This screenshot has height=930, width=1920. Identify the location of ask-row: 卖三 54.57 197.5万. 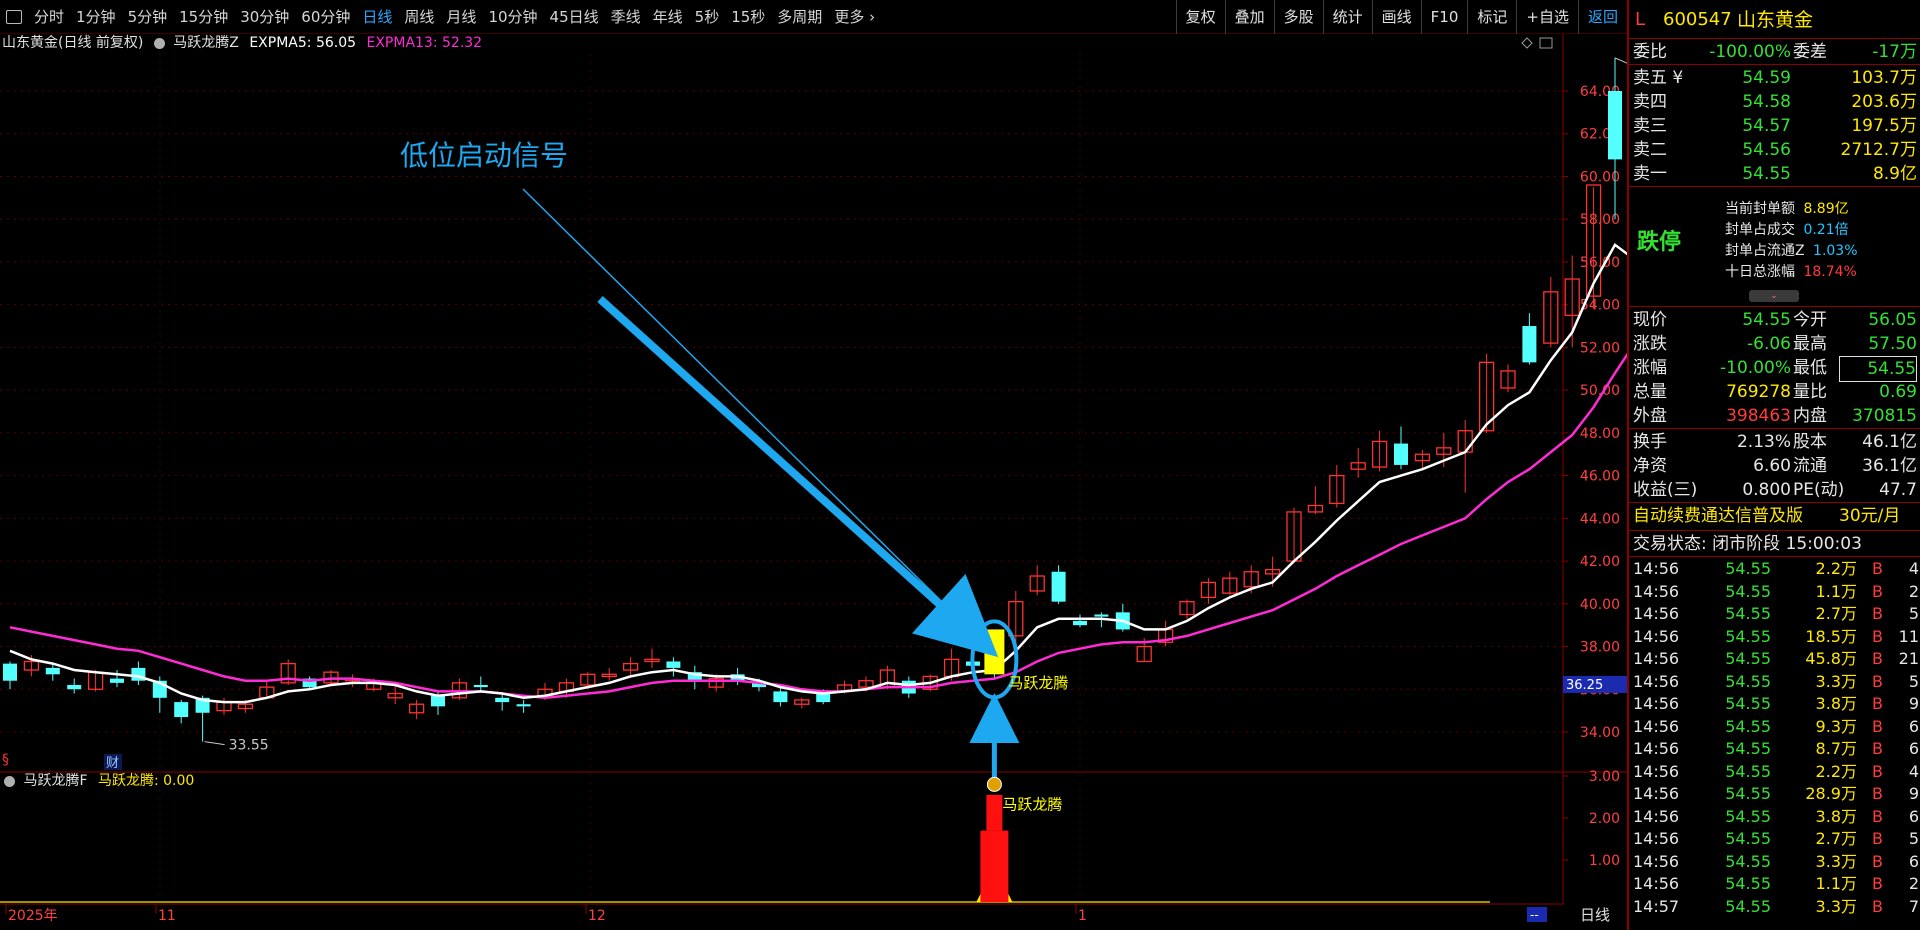
(1774, 126).